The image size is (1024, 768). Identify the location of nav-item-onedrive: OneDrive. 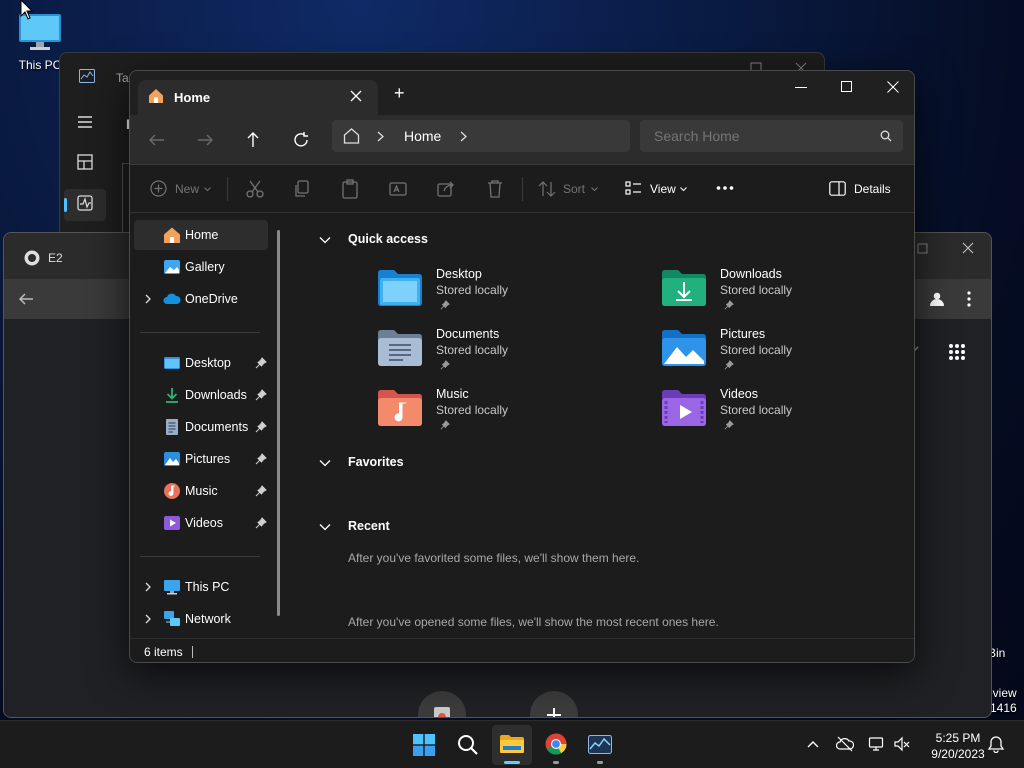
(201, 299).